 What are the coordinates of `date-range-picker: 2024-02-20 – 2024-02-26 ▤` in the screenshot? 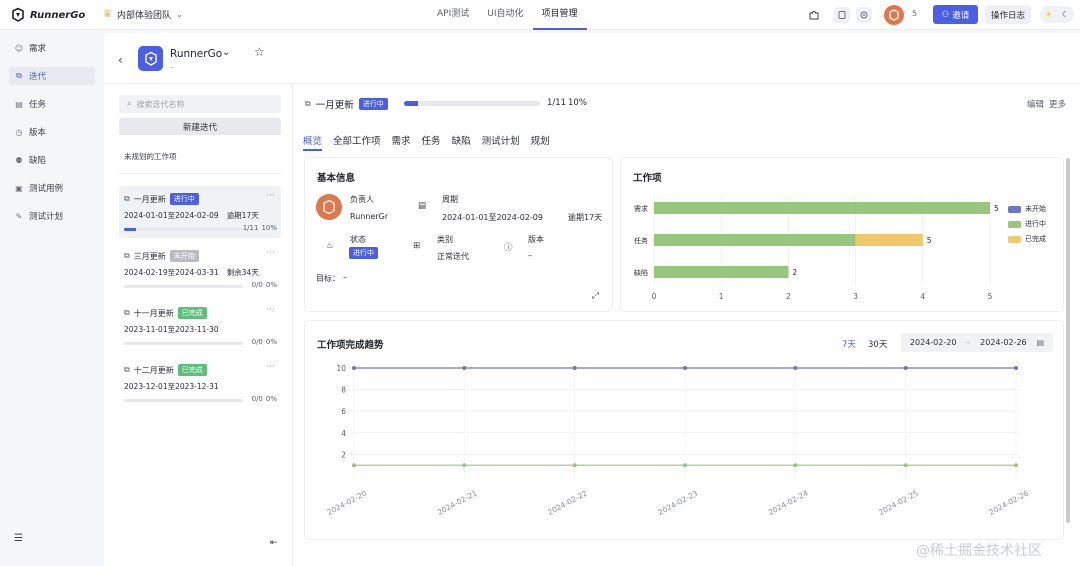 It's located at (977, 342).